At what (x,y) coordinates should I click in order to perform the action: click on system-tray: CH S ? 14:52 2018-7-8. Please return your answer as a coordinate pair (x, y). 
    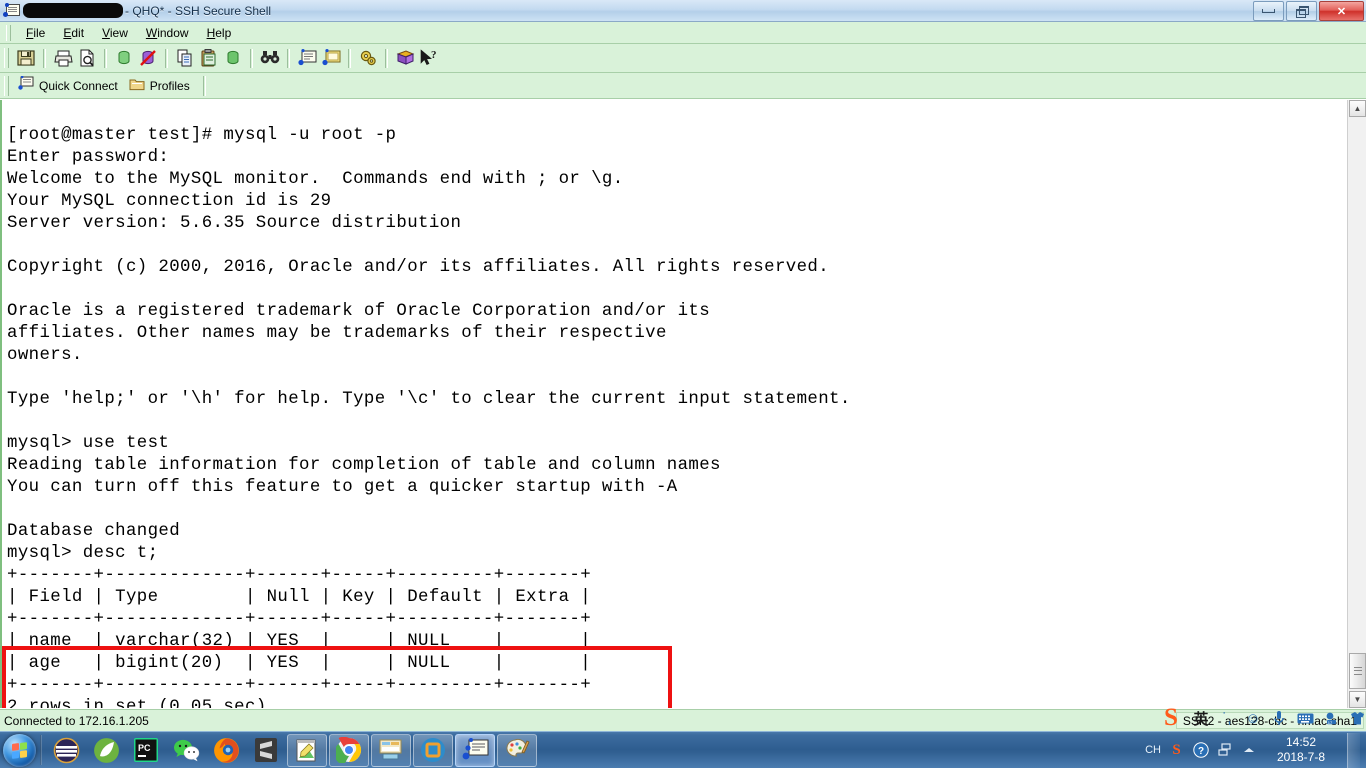
    Looking at the image, I should click on (1255, 750).